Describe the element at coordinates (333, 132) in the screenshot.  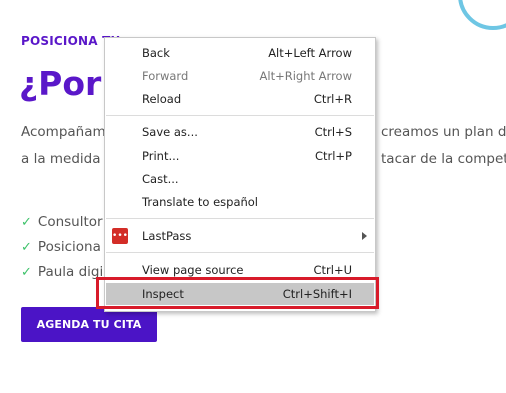
I see `menu-item-shortcut: Ctrl+S` at that location.